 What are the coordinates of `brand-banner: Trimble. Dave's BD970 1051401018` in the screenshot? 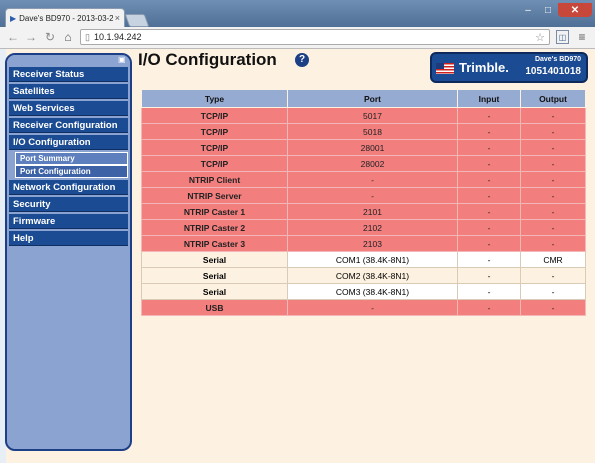 It's located at (509, 67).